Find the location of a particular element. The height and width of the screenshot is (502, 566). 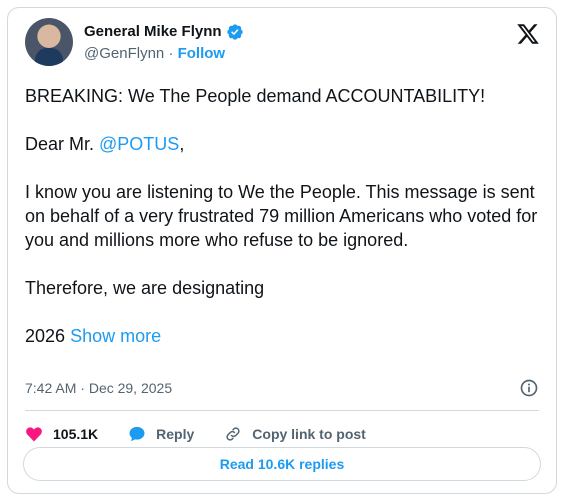

author-name-row: General Mike Flynn is located at coordinates (164, 32).